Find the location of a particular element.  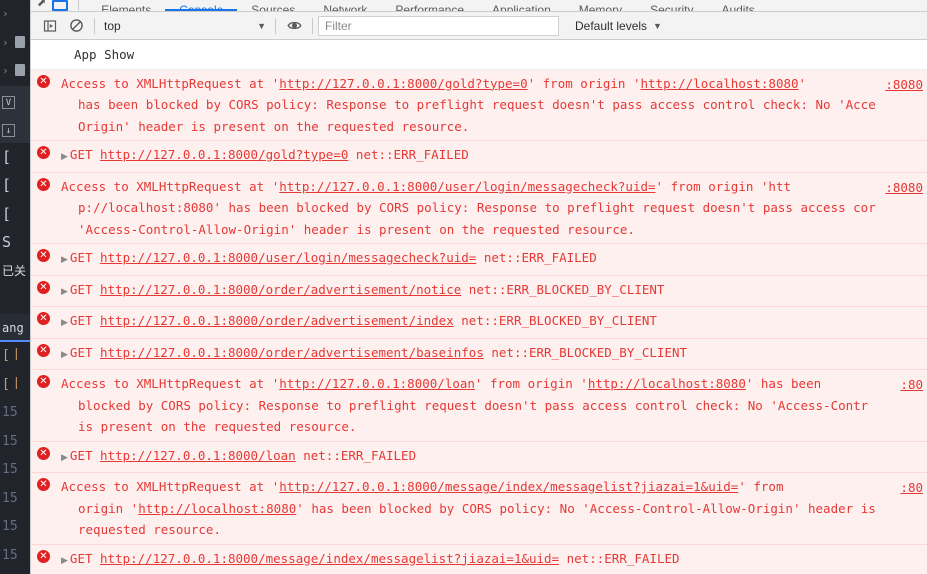

editor-line: ↓ is located at coordinates (15, 128).